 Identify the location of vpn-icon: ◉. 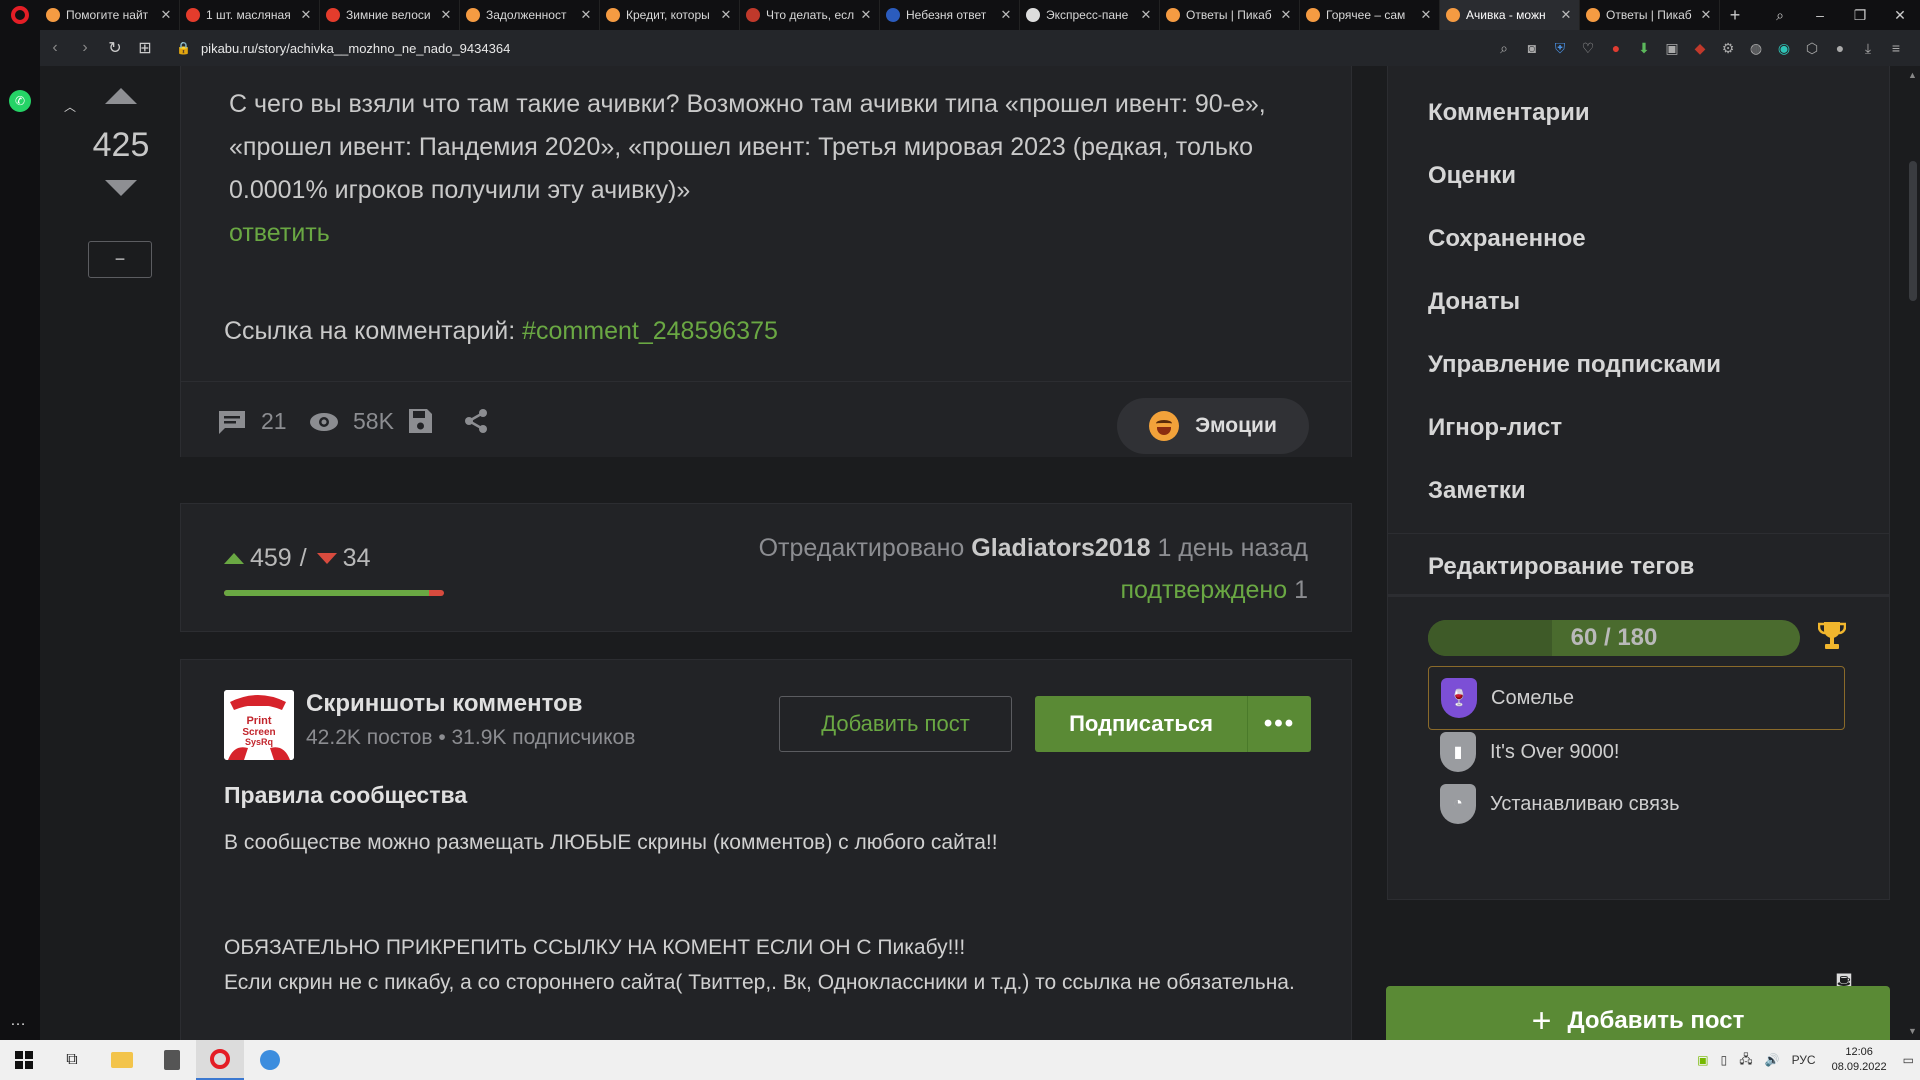
(1784, 48).